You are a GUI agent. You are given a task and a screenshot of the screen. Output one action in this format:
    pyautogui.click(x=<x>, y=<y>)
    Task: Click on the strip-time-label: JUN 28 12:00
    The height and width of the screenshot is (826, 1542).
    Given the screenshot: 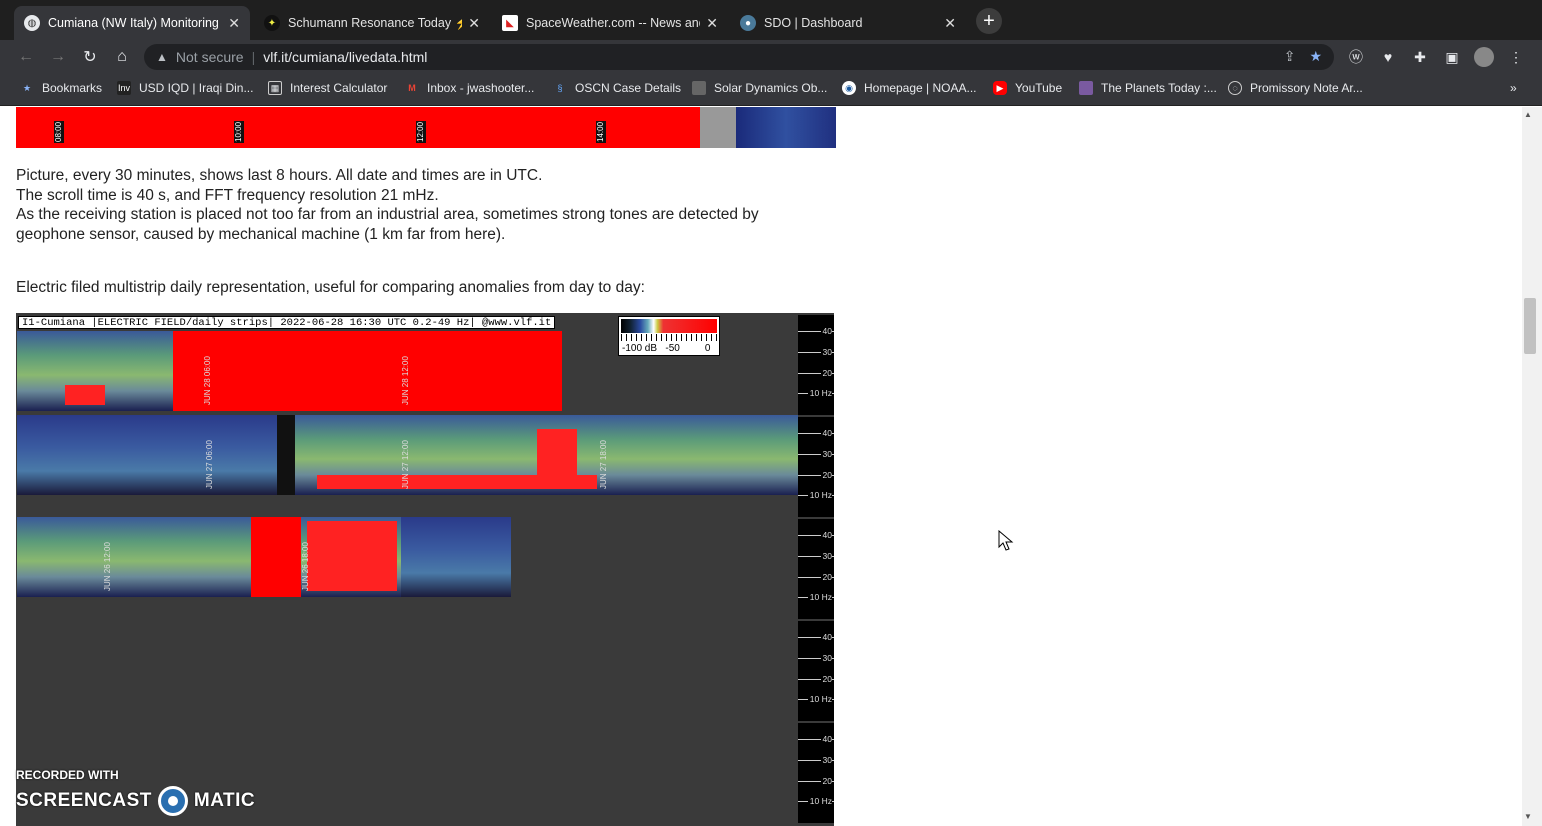 What is the action you would take?
    pyautogui.click(x=405, y=381)
    